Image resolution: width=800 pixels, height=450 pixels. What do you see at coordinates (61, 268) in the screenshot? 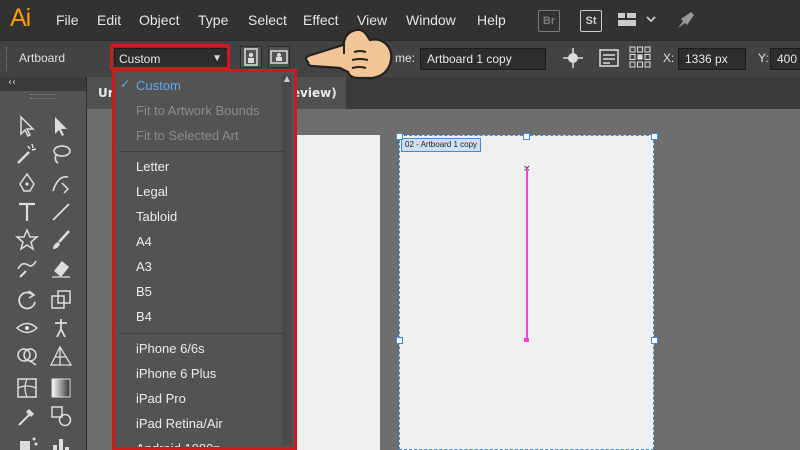
I see `eraser-tool-icon` at bounding box center [61, 268].